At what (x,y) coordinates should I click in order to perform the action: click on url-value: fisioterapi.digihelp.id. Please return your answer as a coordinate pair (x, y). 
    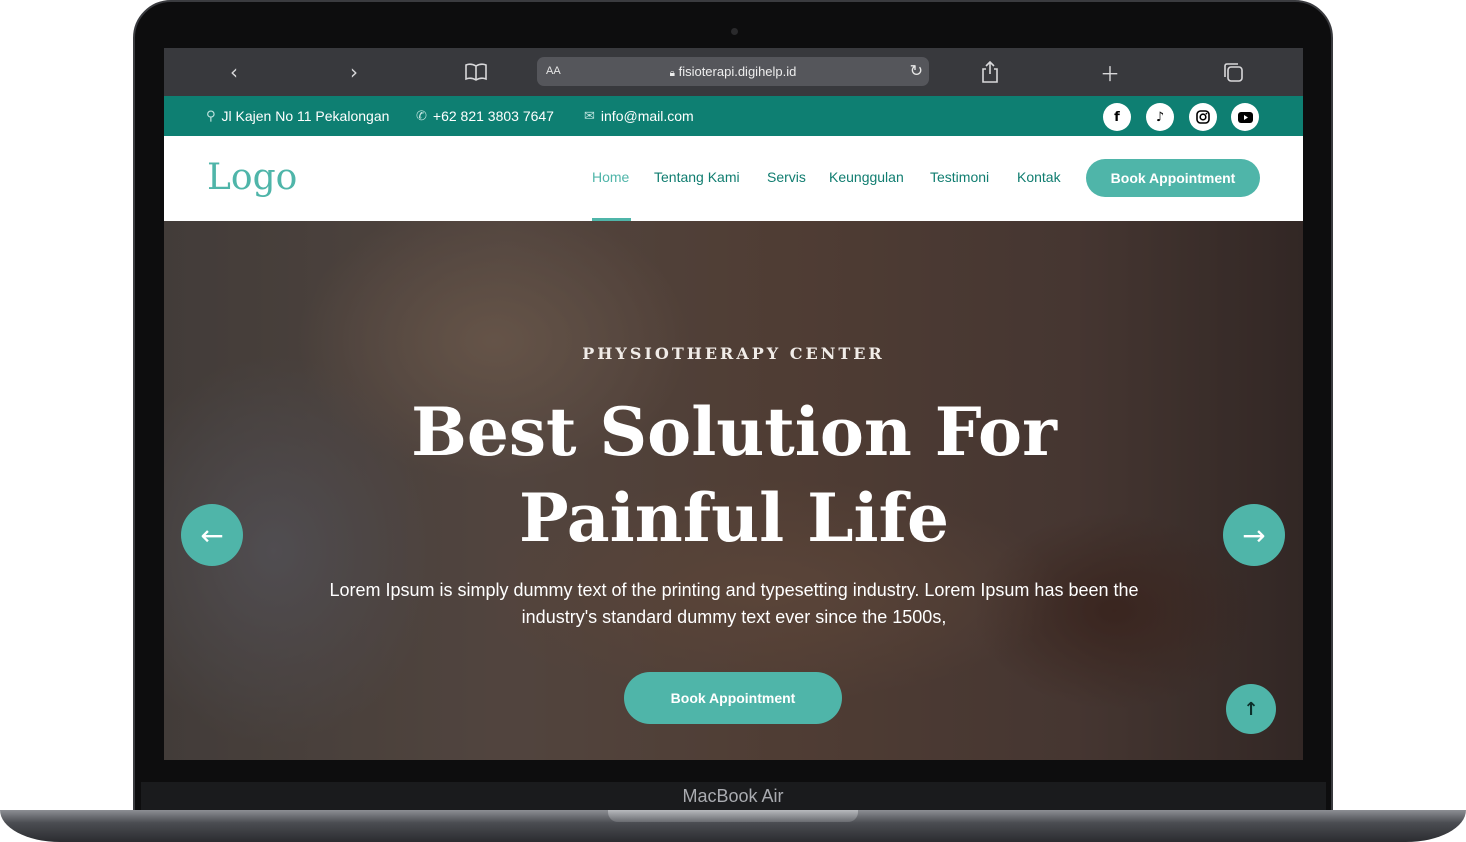
    Looking at the image, I should click on (737, 71).